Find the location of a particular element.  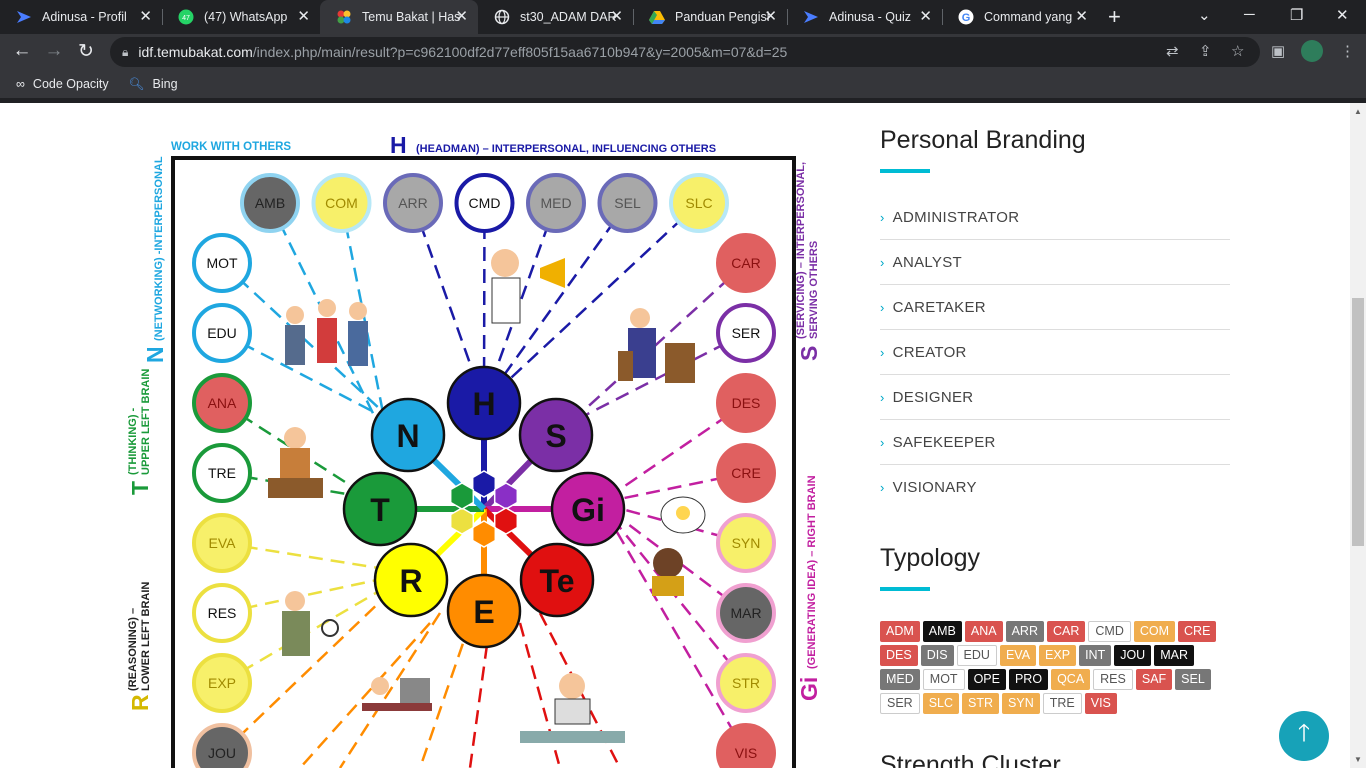

branding-item-label: VISIONARY is located at coordinates (934, 487).